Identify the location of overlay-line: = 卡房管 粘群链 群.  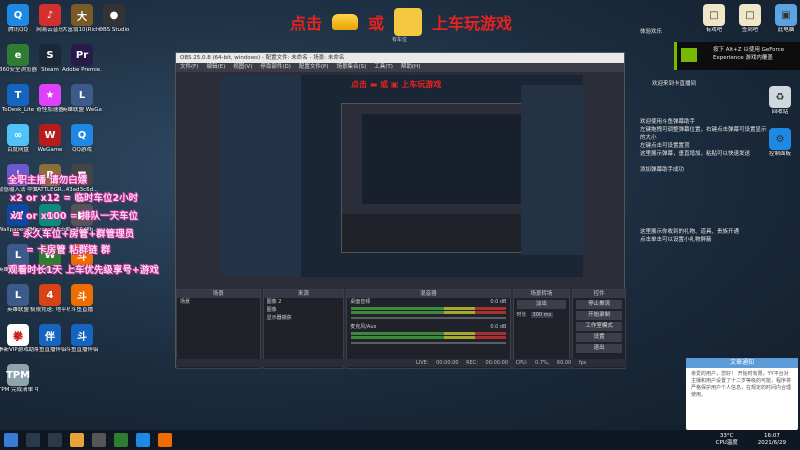
(68, 250).